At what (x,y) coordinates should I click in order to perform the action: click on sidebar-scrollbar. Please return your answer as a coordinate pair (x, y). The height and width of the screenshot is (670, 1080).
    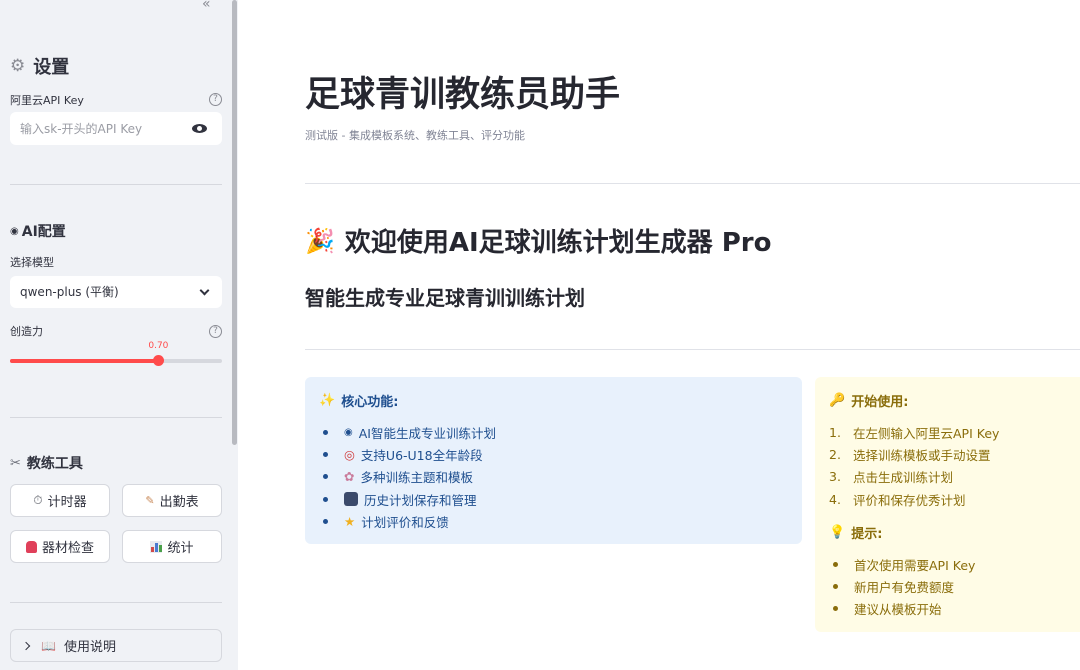
    Looking at the image, I should click on (234, 222).